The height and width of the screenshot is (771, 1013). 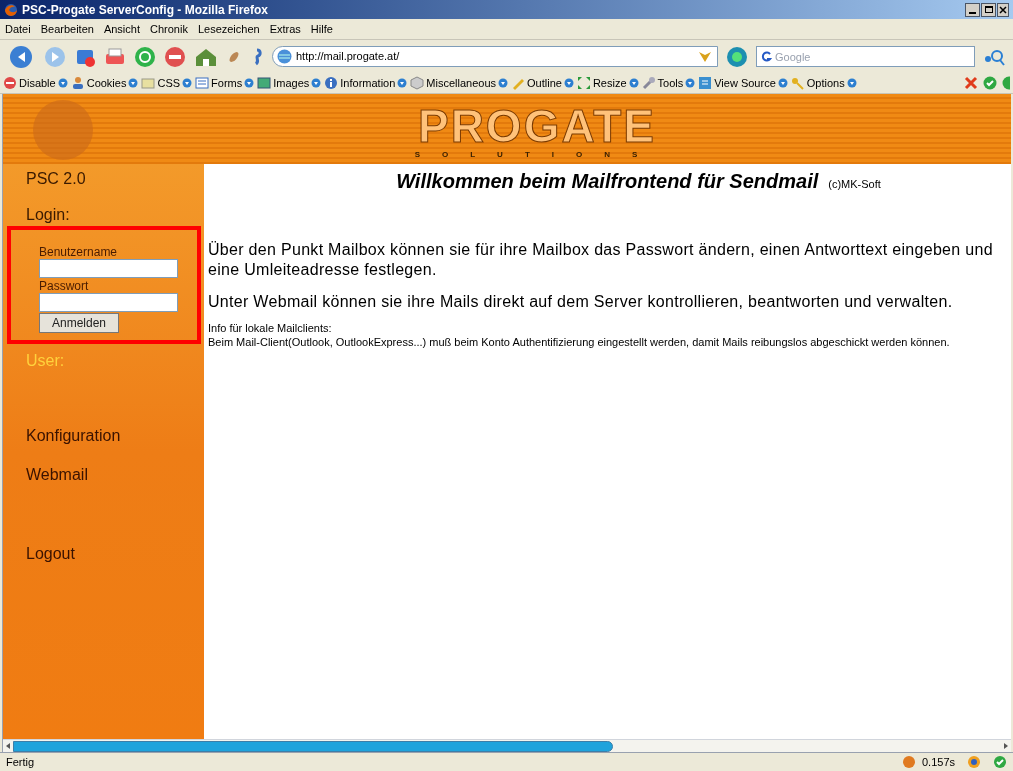 What do you see at coordinates (579, 342) in the screenshot?
I see `info-text: Beim Mail-Client(Outlook, OutlookExpress...) muß beim Konto Authentifizierung eingestellt werden, damit Mails reibungslos abgeschickt werden können.` at bounding box center [579, 342].